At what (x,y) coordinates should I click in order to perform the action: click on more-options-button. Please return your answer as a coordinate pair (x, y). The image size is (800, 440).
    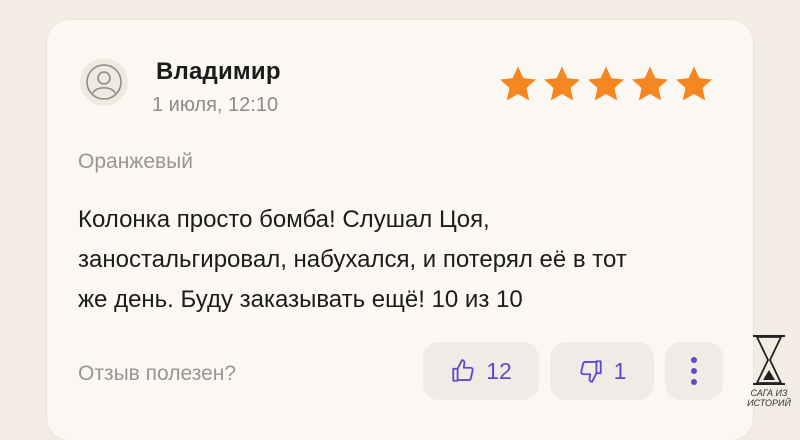
    Looking at the image, I should click on (694, 371).